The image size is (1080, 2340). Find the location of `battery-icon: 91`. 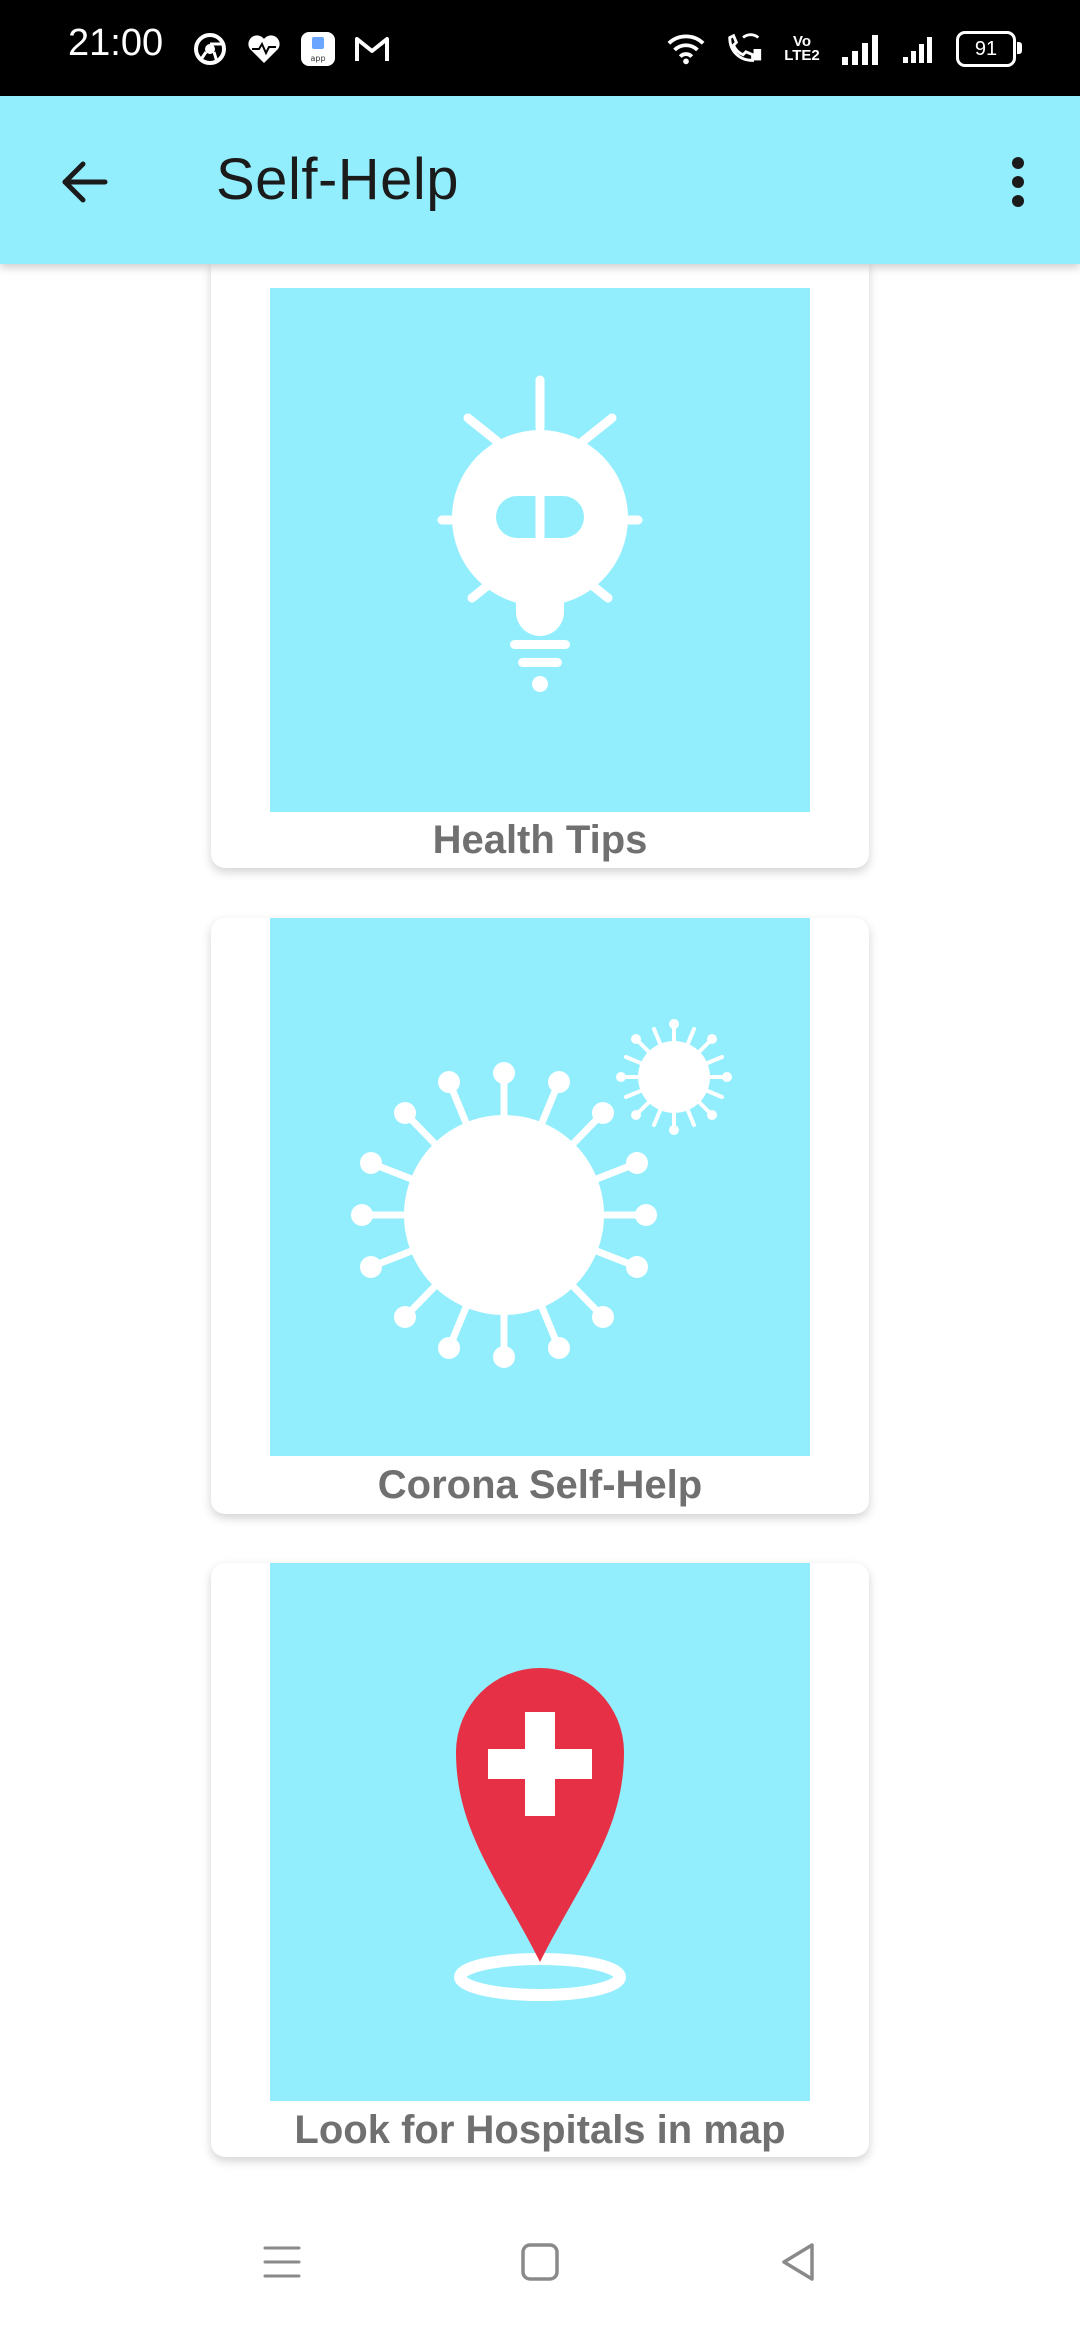

battery-icon: 91 is located at coordinates (989, 49).